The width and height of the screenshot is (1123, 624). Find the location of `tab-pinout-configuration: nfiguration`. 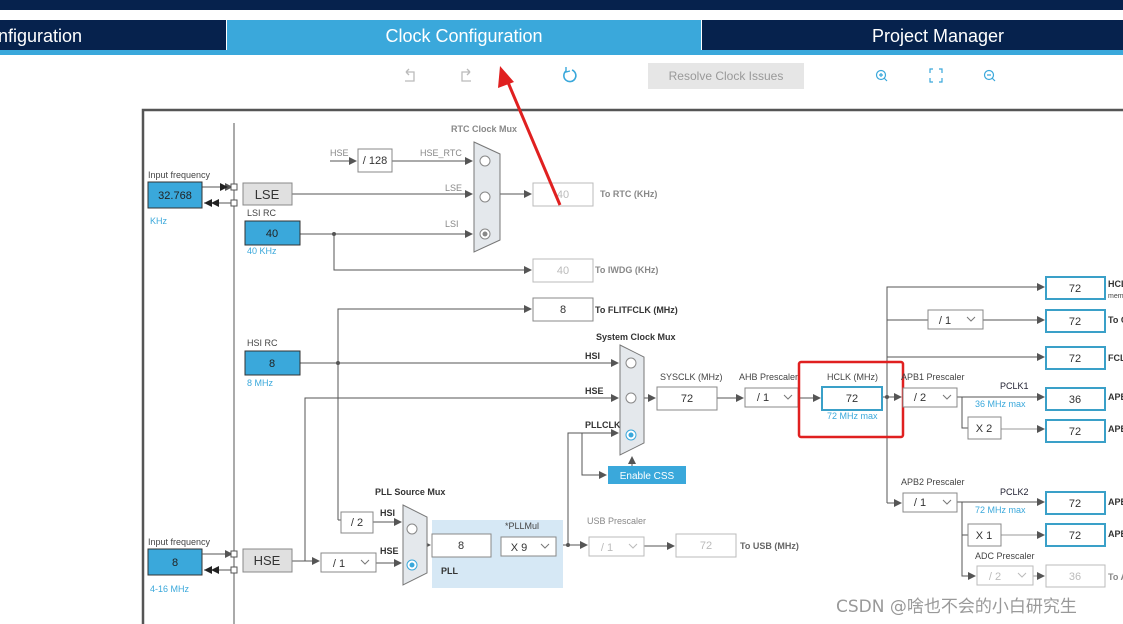

tab-pinout-configuration: nfiguration is located at coordinates (113, 35).